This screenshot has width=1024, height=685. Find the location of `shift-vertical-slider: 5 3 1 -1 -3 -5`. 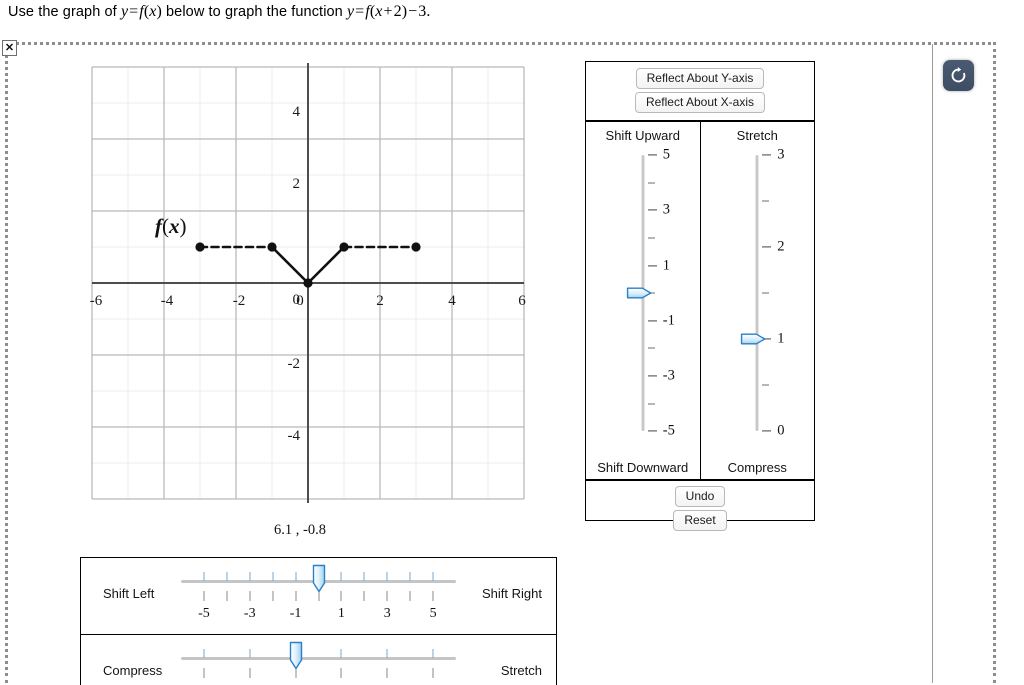

shift-vertical-slider: 5 3 1 -1 -3 -5 is located at coordinates (643, 293).